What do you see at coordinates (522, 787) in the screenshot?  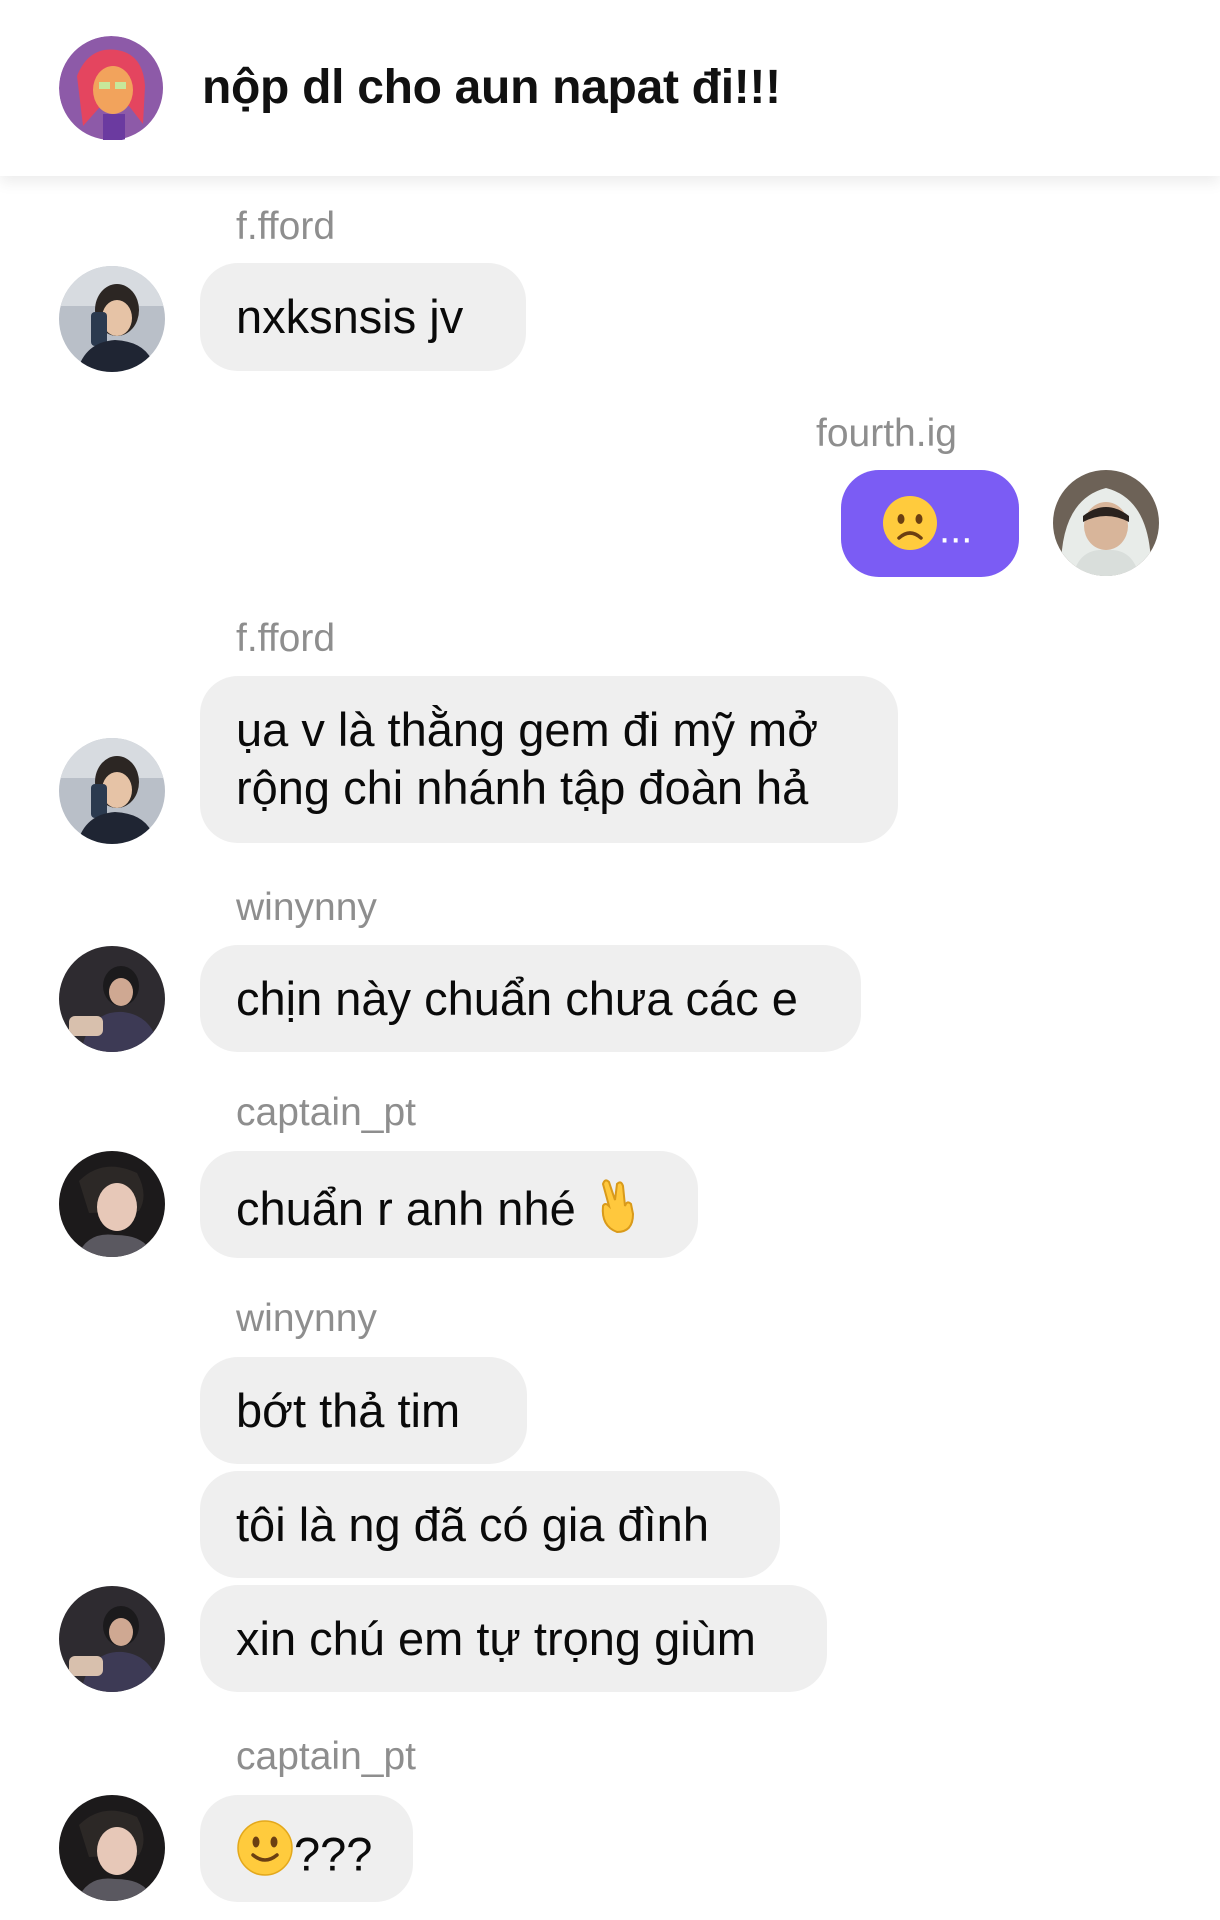 I see `message-text-line: rộng chi nhánh tập đoàn hả` at bounding box center [522, 787].